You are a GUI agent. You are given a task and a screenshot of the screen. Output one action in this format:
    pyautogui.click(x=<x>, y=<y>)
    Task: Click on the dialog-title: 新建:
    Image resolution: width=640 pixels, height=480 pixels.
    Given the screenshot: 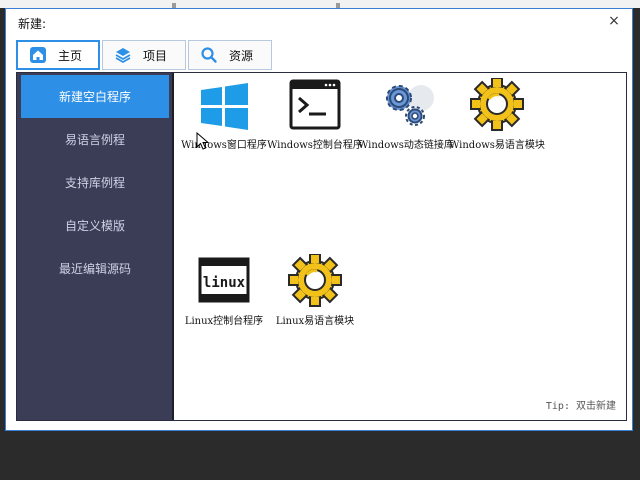 What is the action you would take?
    pyautogui.click(x=32, y=24)
    